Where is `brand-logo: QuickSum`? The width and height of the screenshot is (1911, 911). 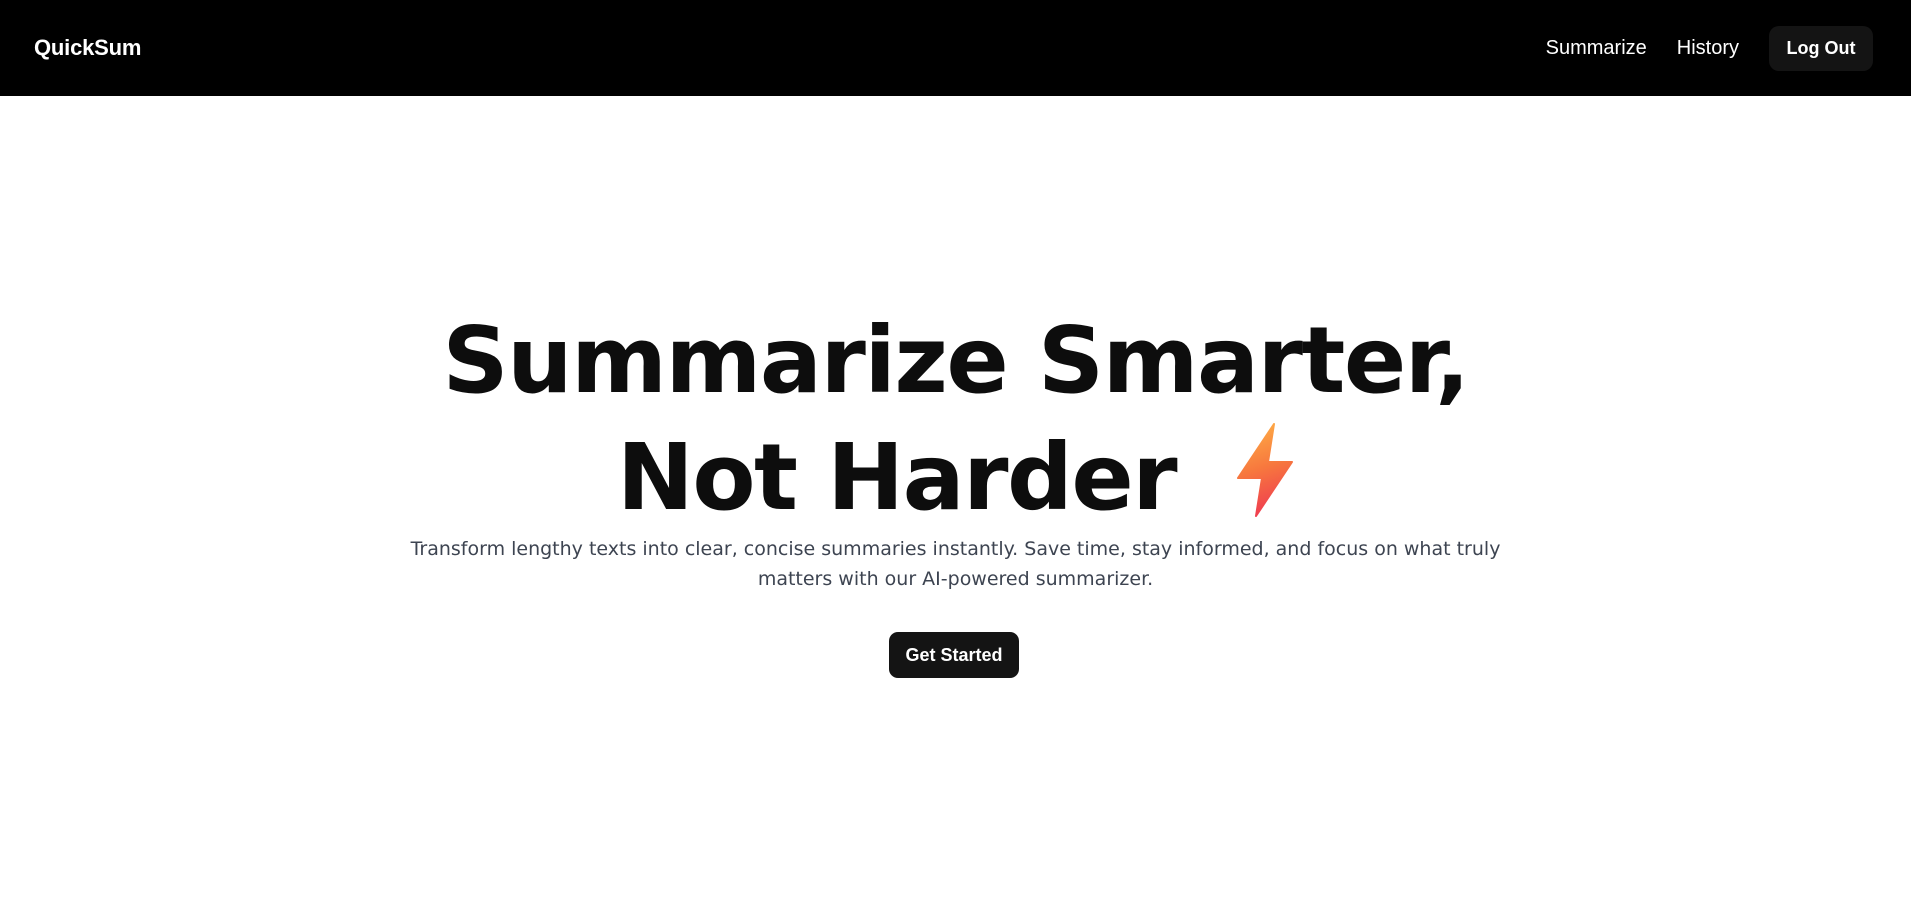
brand-logo: QuickSum is located at coordinates (87, 48).